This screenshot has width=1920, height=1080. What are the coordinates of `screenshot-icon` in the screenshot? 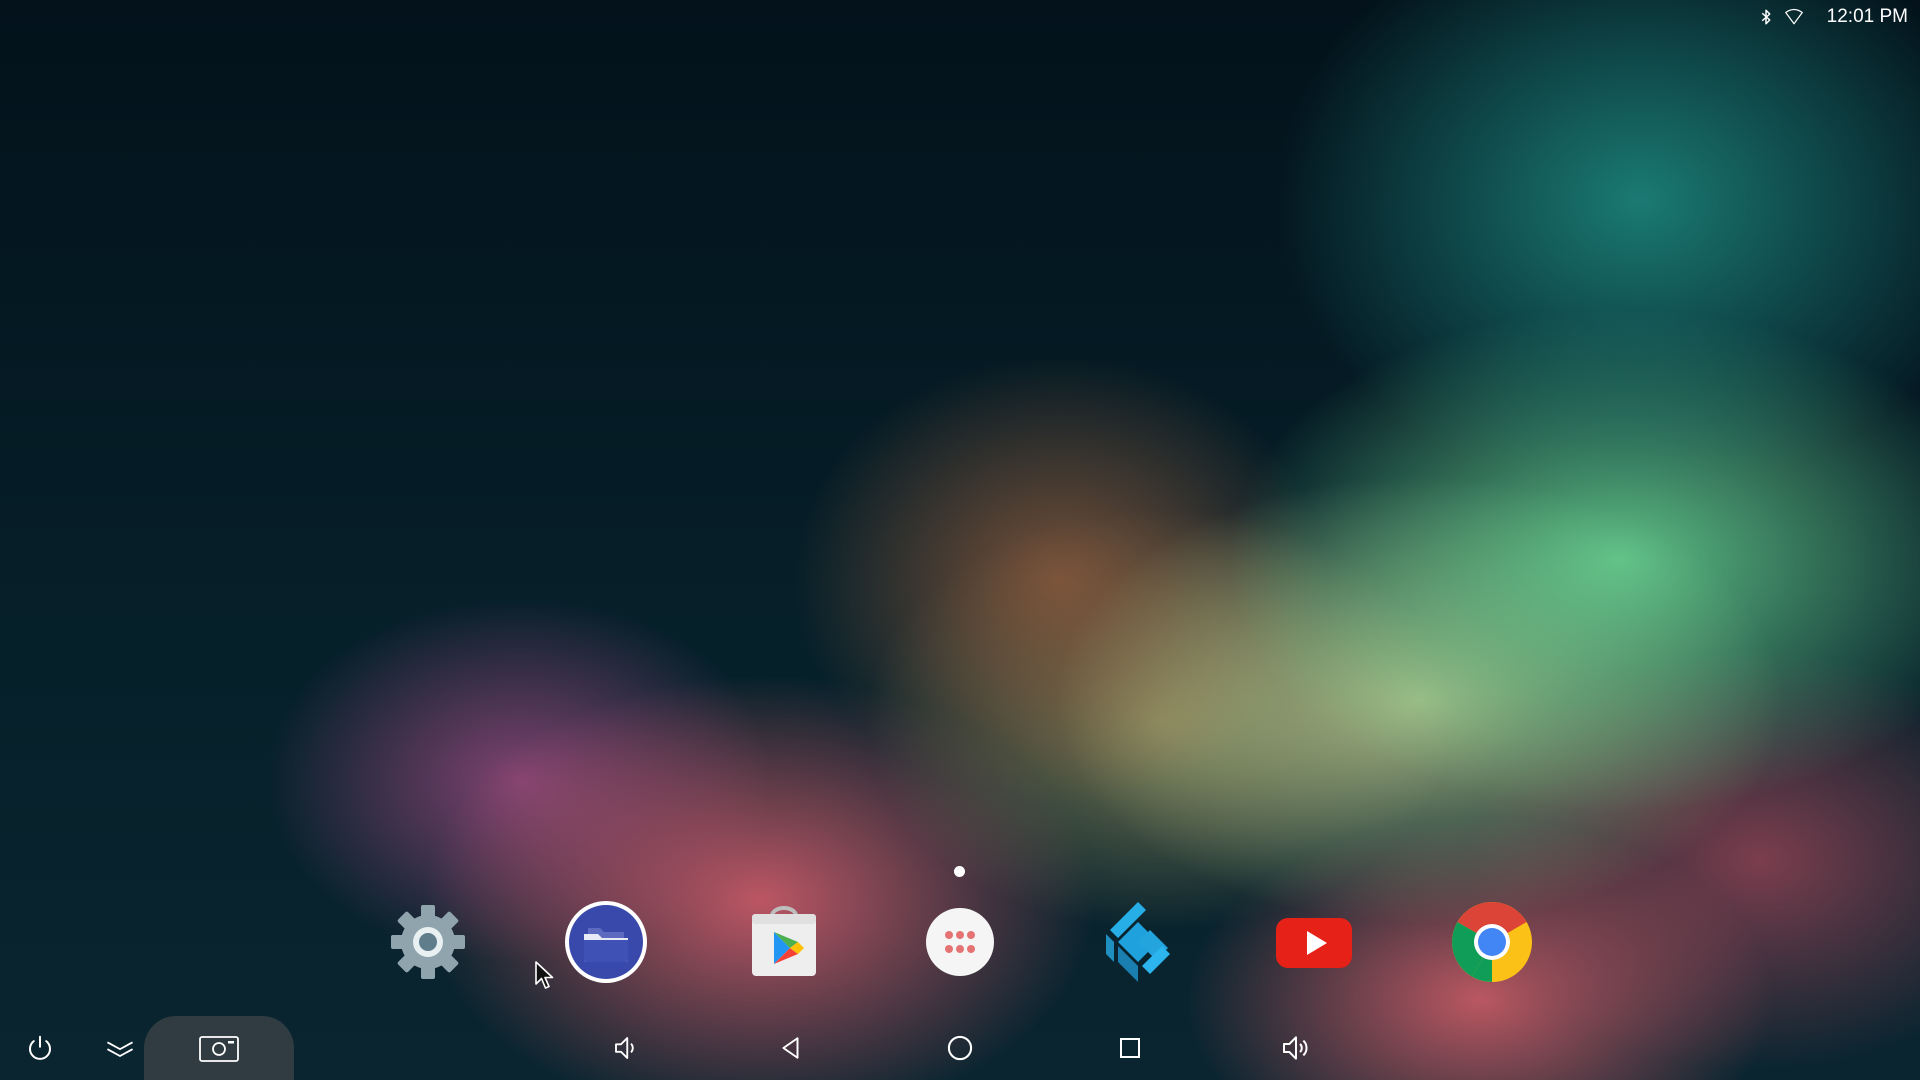 It's located at (219, 1049).